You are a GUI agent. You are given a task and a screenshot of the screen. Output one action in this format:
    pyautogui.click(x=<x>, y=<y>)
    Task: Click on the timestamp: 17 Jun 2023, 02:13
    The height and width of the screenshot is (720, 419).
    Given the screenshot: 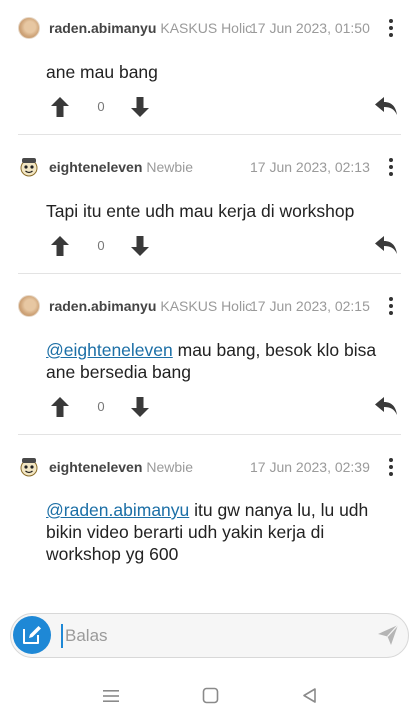 What is the action you would take?
    pyautogui.click(x=310, y=167)
    